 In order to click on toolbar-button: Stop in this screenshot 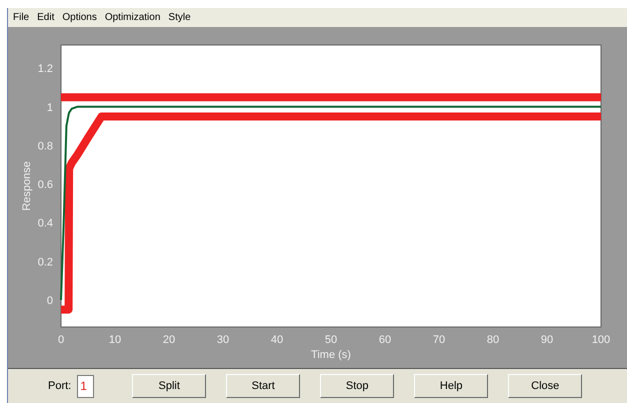, I will do `click(357, 386)`.